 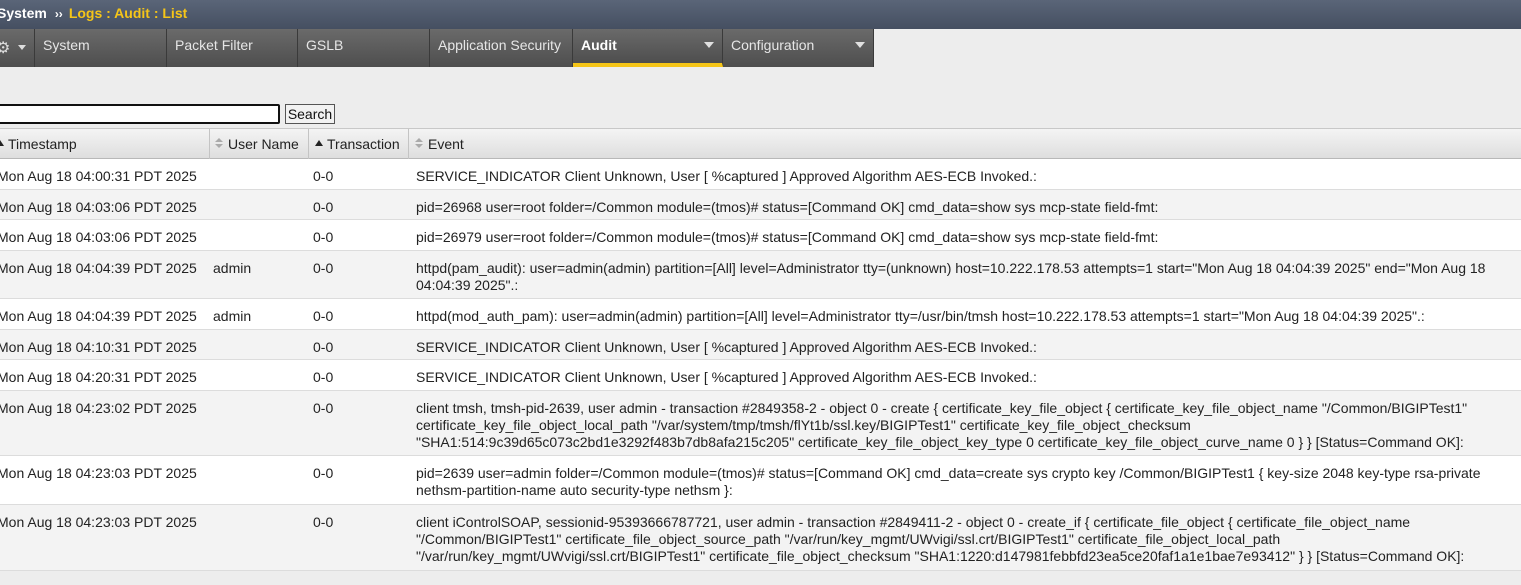 What do you see at coordinates (98, 377) in the screenshot?
I see `timestamp-cell: Mon Aug 18 04:20:31 PDT 2025` at bounding box center [98, 377].